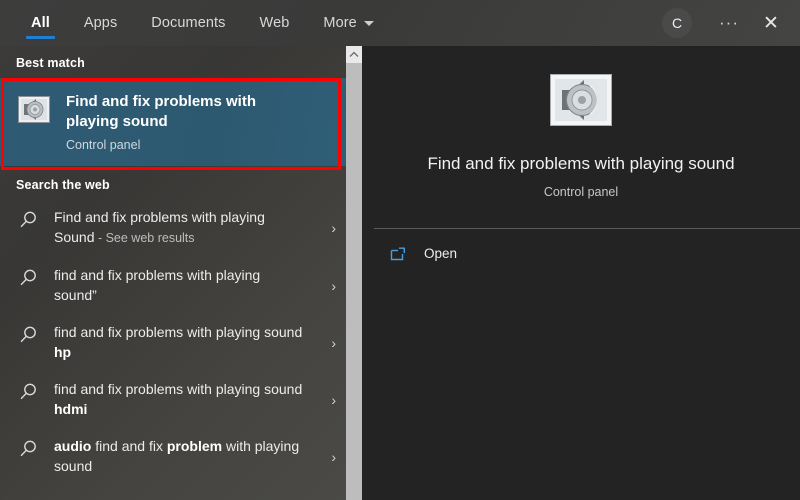 The height and width of the screenshot is (500, 800). I want to click on best-match-heading: Best match, so click(50, 63).